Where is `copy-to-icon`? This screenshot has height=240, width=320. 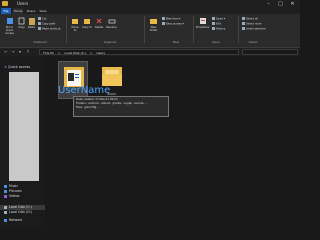 copy-to-icon is located at coordinates (87, 21).